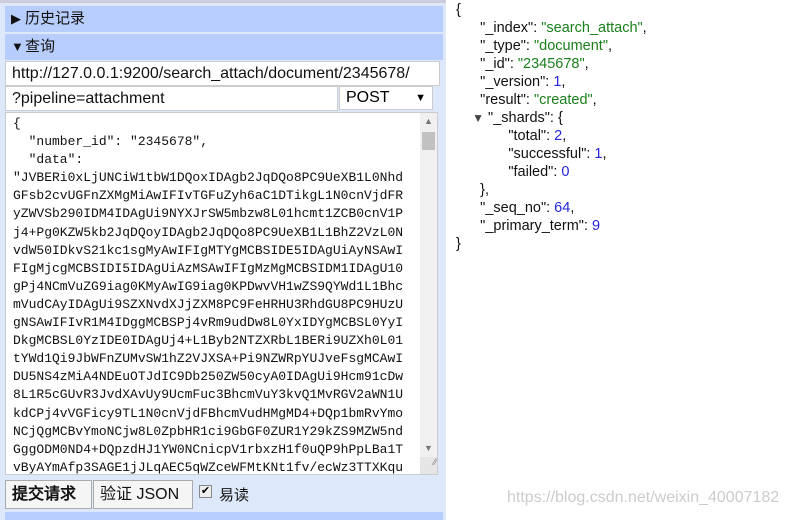  What do you see at coordinates (17, 46) in the screenshot?
I see `triangle-down-icon: ▼` at bounding box center [17, 46].